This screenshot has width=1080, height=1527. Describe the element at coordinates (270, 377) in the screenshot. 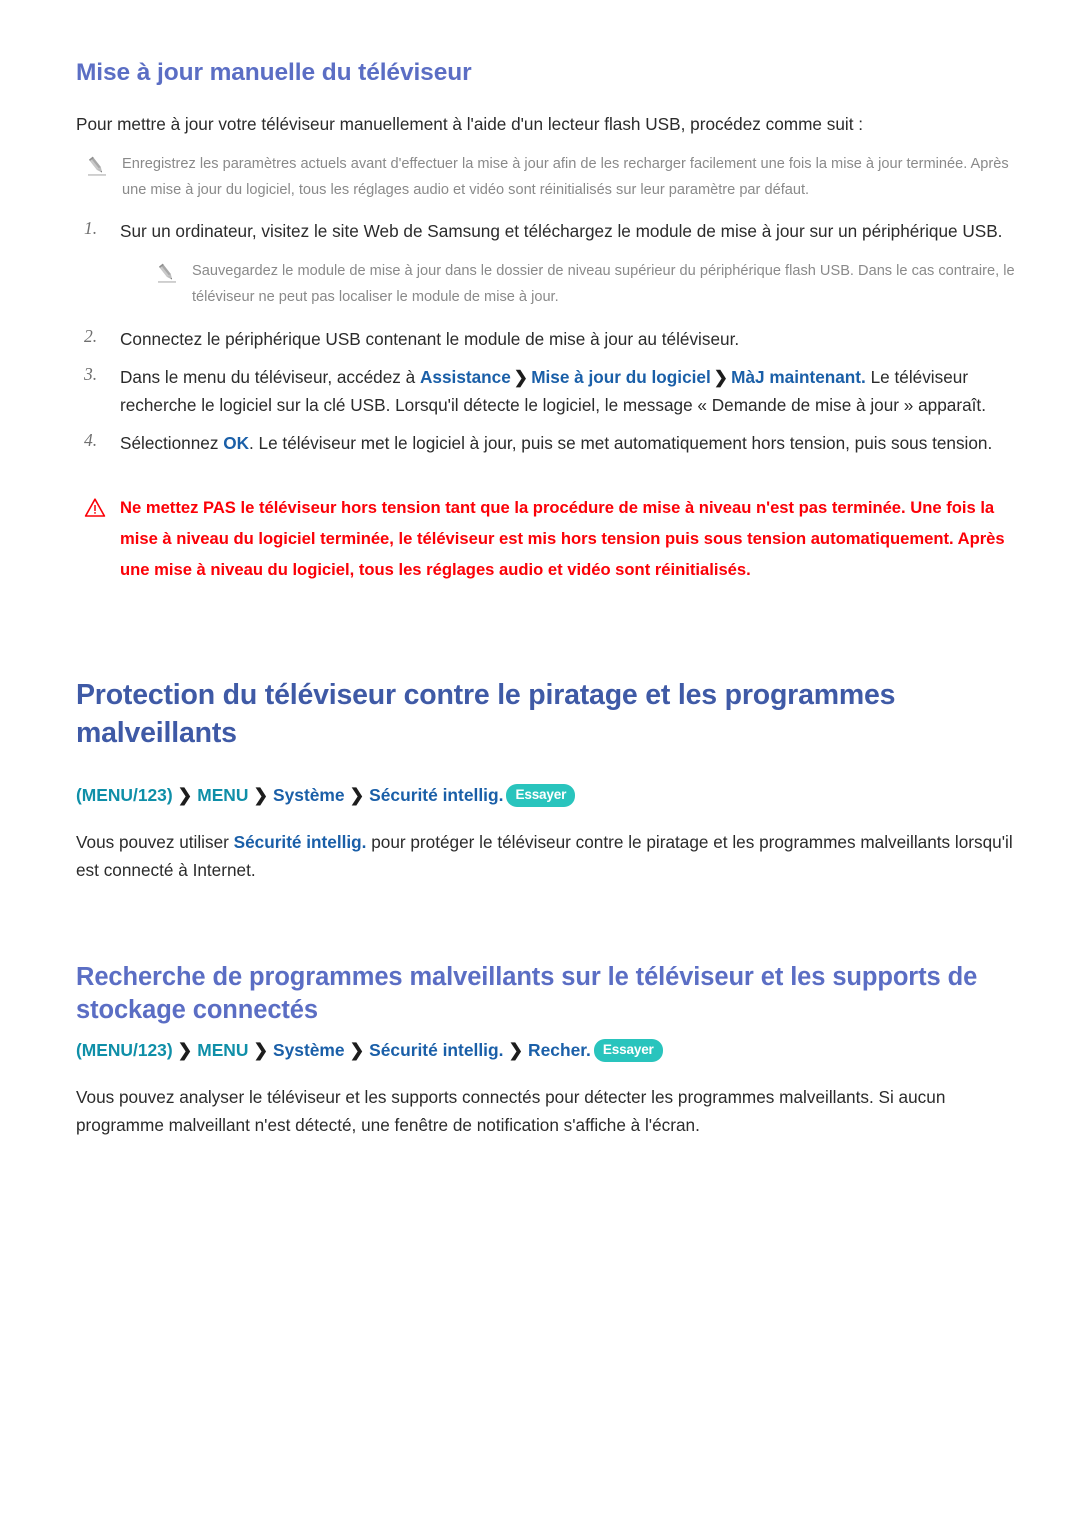

I see `step-text-prefix: Dans le menu du téléviseur, accédez à` at that location.